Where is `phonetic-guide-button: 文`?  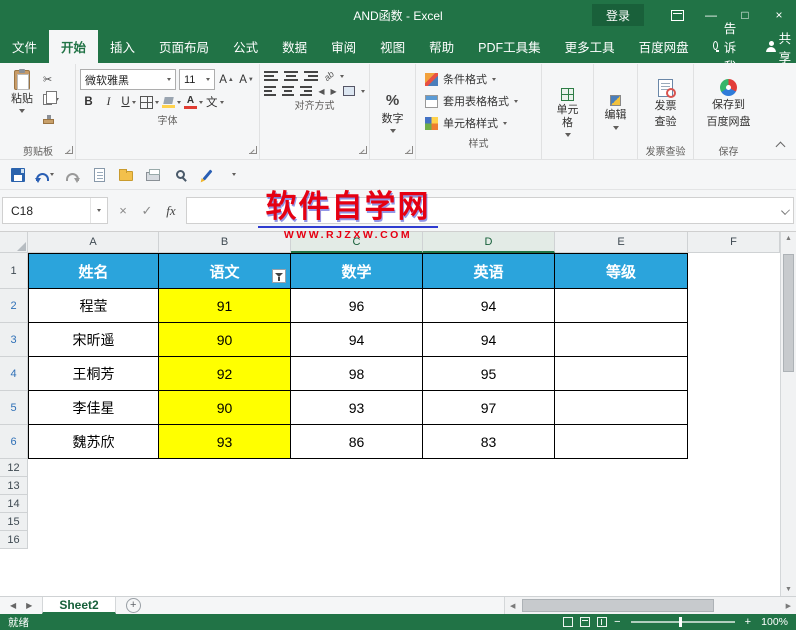 phonetic-guide-button: 文 is located at coordinates (215, 102).